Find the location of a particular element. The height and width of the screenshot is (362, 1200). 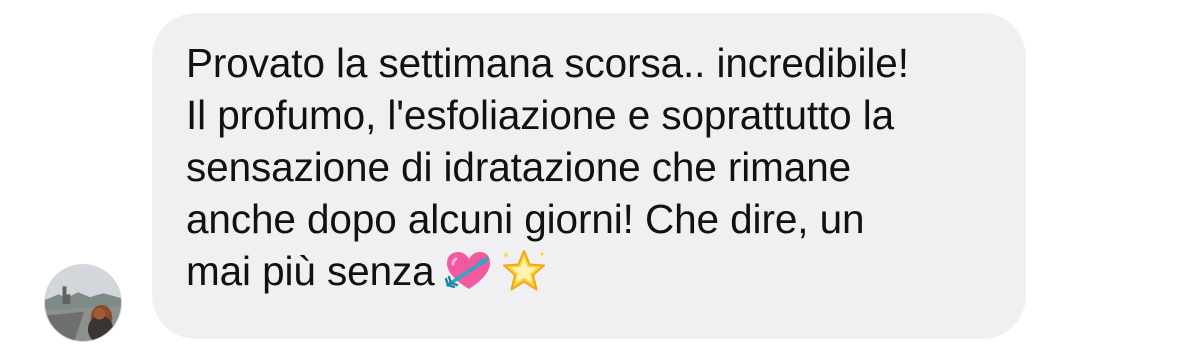

avatar is located at coordinates (83, 303).